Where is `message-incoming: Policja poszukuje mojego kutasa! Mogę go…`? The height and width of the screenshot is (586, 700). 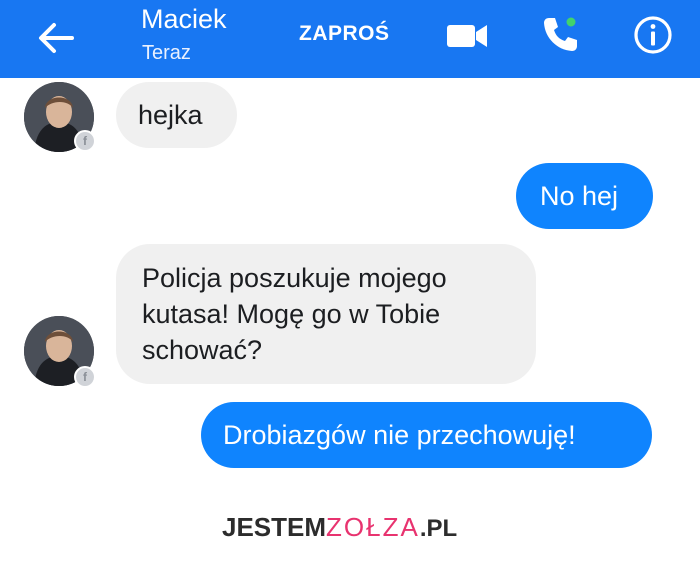
message-incoming: Policja poszukuje mojego kutasa! Mogę go… is located at coordinates (326, 314).